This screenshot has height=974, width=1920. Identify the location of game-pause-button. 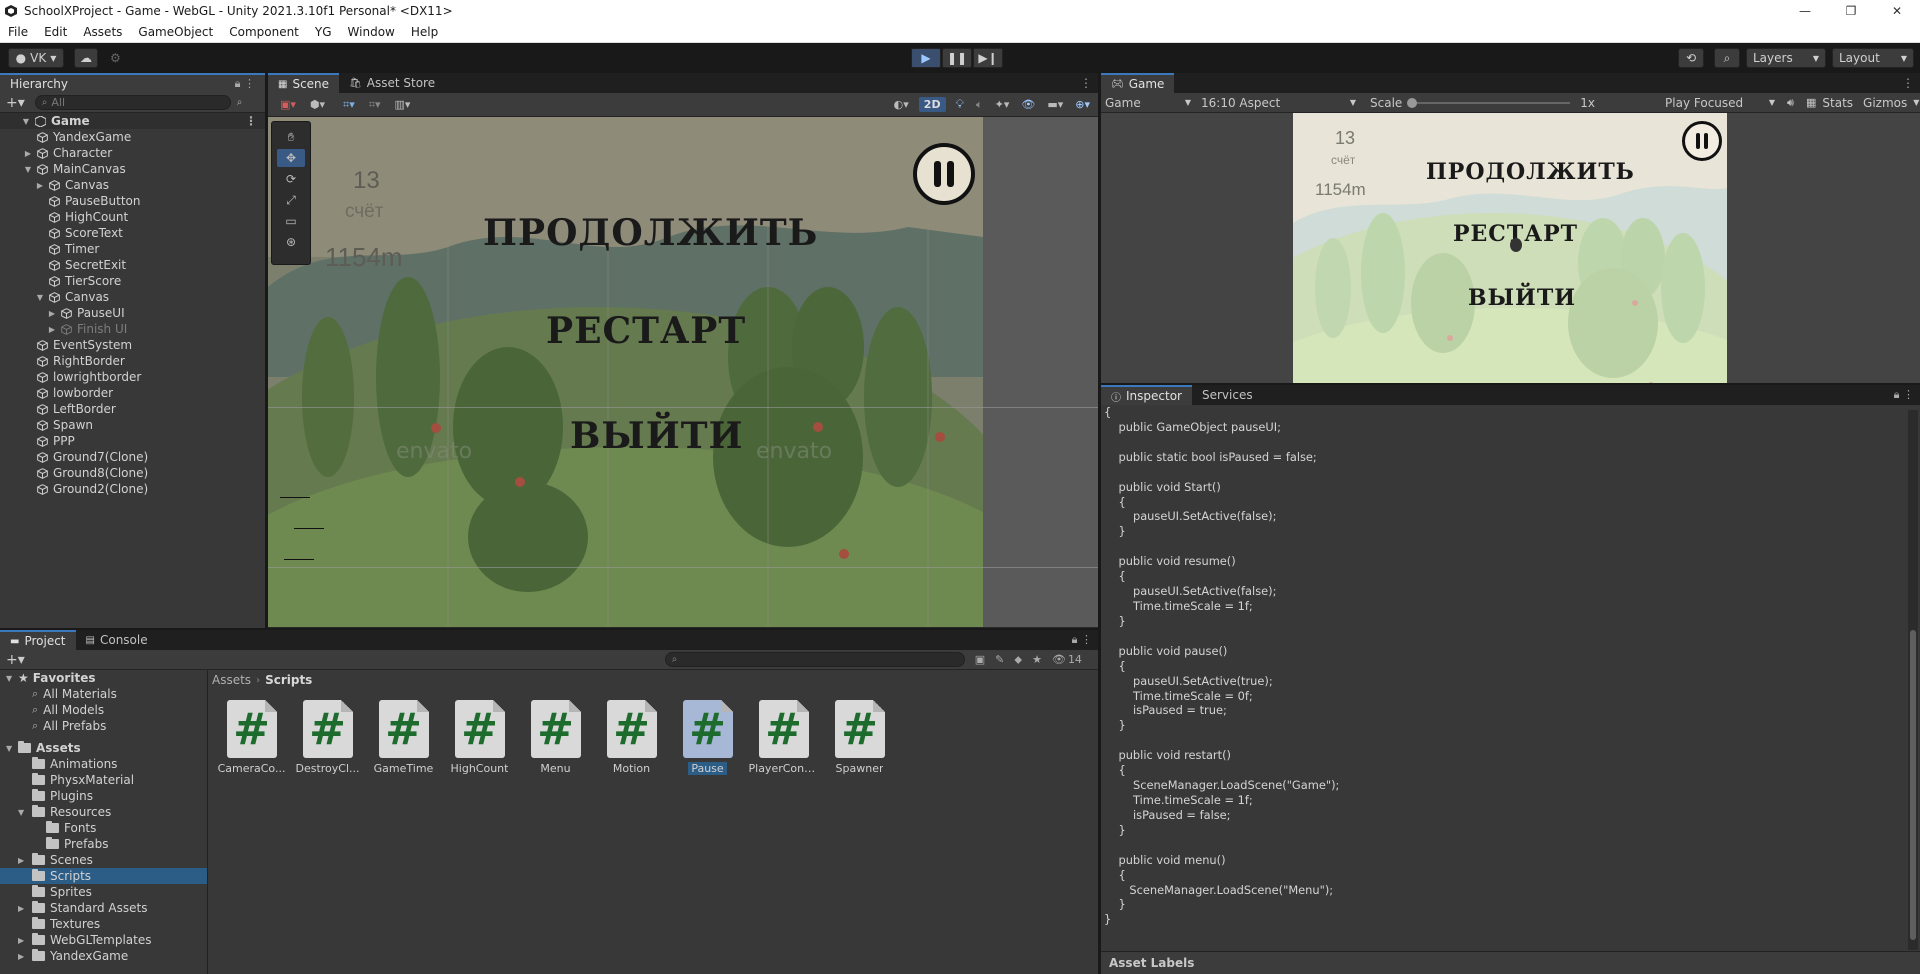
(1702, 141).